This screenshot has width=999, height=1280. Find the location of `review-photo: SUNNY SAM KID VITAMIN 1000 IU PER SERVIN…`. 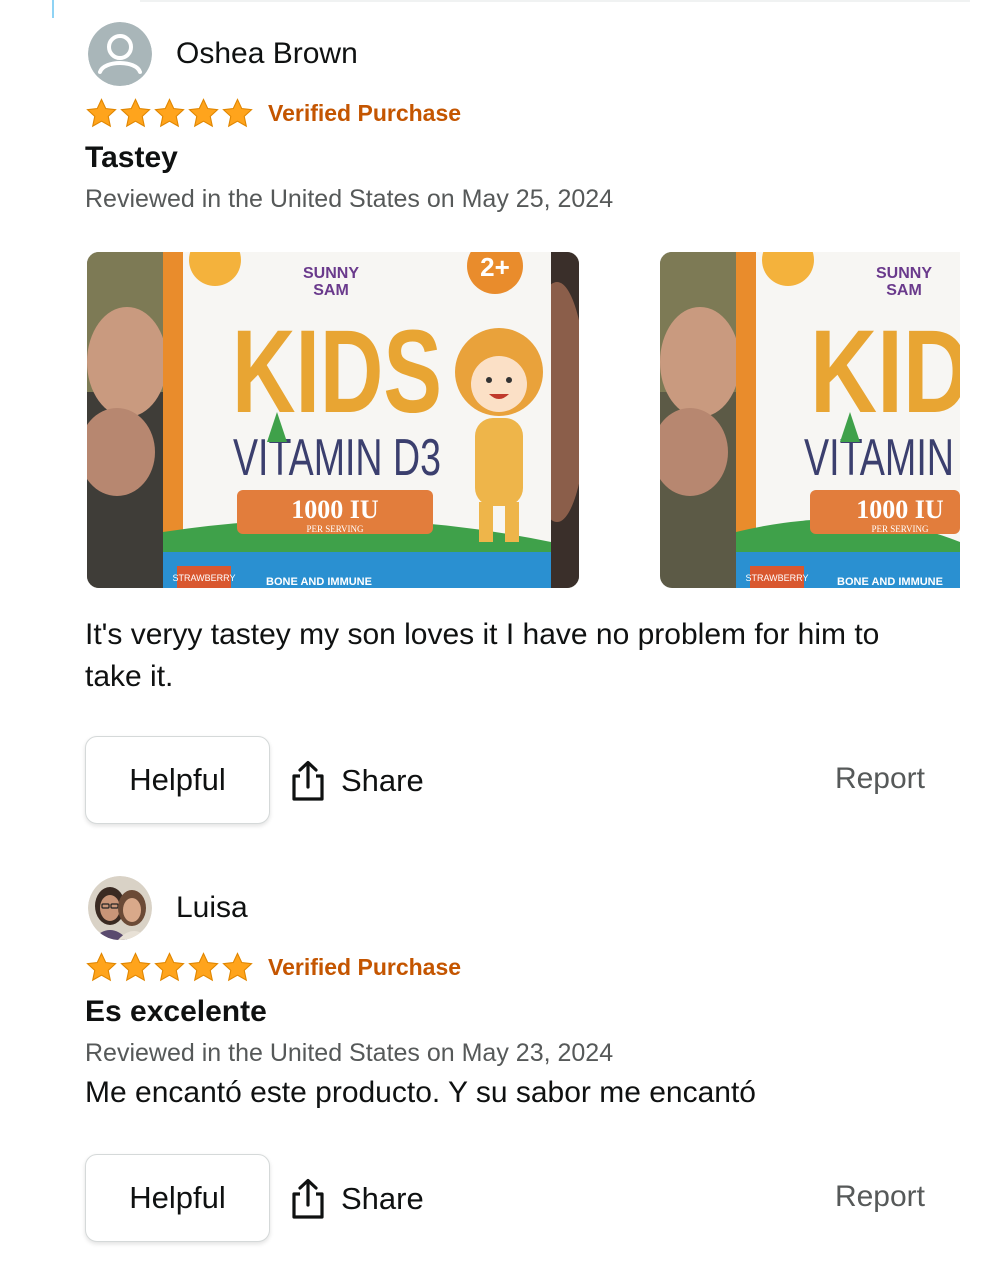

review-photo: SUNNY SAM KID VITAMIN 1000 IU PER SERVIN… is located at coordinates (810, 420).